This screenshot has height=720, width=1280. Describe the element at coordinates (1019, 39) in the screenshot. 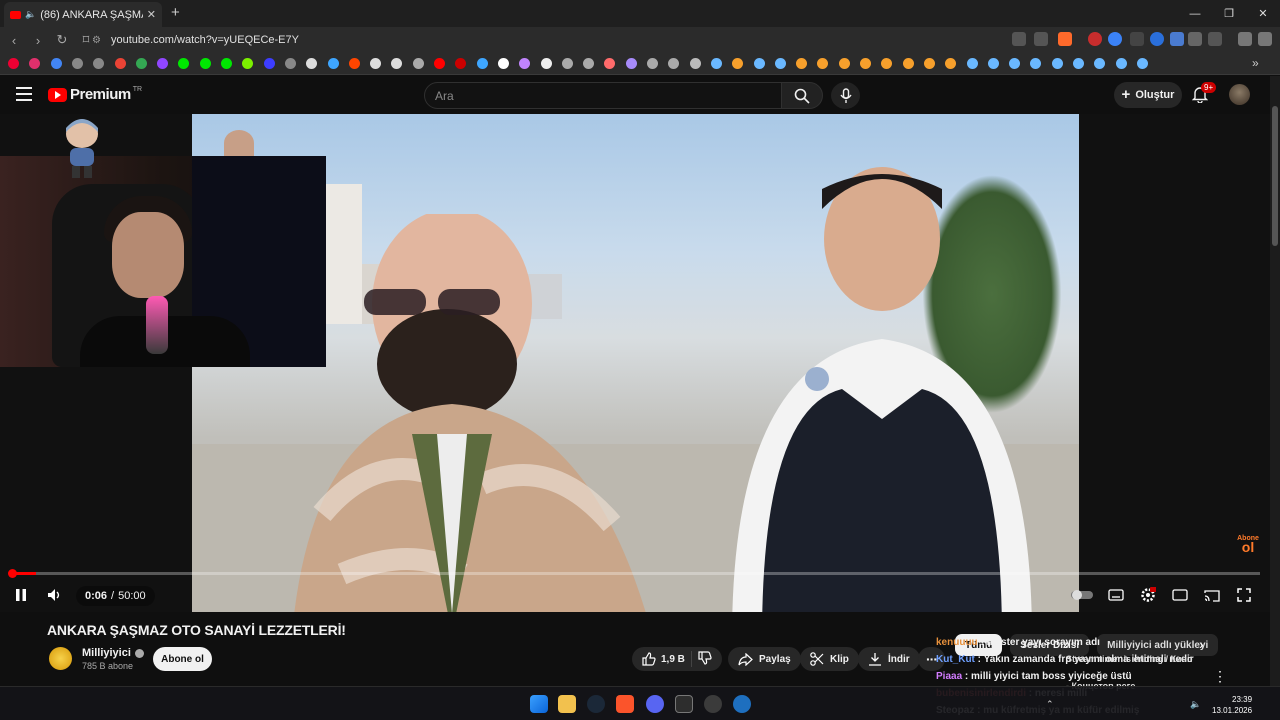

I see `pip-icon` at that location.